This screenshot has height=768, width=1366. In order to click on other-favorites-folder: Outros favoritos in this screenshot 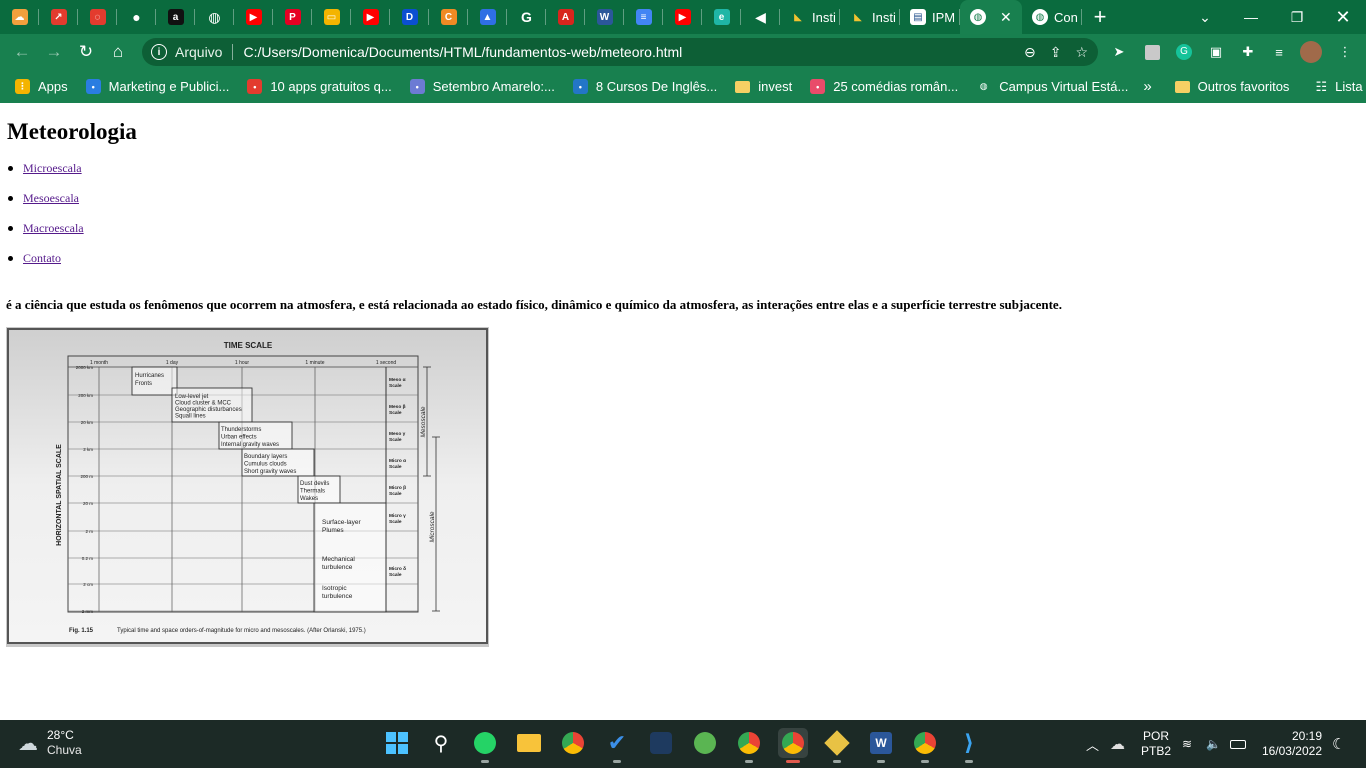, I will do `click(1232, 87)`.